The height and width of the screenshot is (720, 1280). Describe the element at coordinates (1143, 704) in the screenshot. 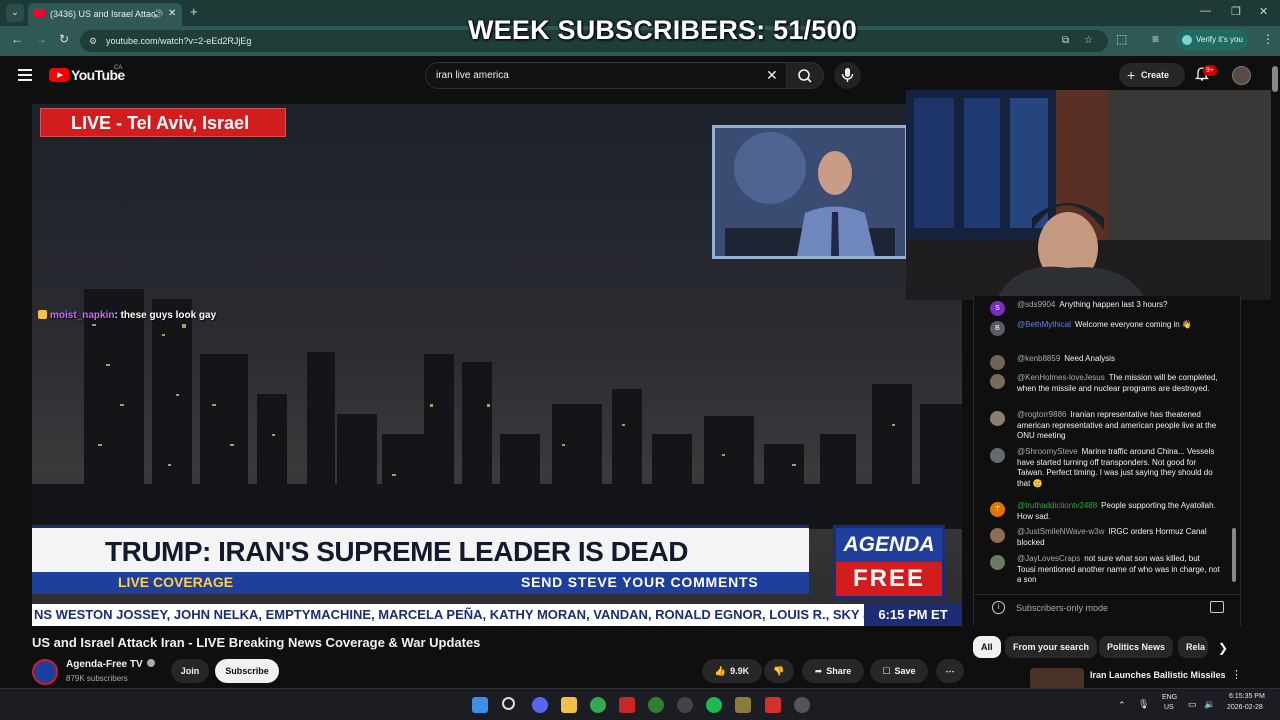

I see `microphone-tray-icon: 🎙` at that location.